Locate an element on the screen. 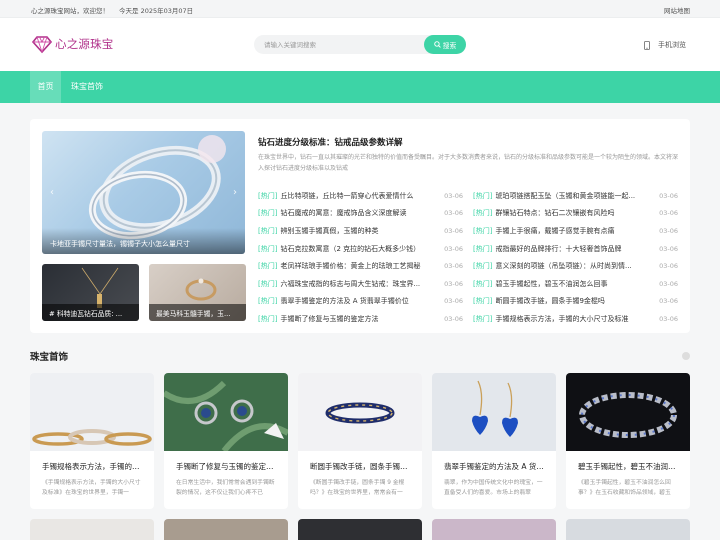 This screenshot has height=540, width=720. list-item: [热门] 老凤祥珐琅手镯价格：黄金上的珐琅工艺揭秘 03-06 is located at coordinates (360, 266).